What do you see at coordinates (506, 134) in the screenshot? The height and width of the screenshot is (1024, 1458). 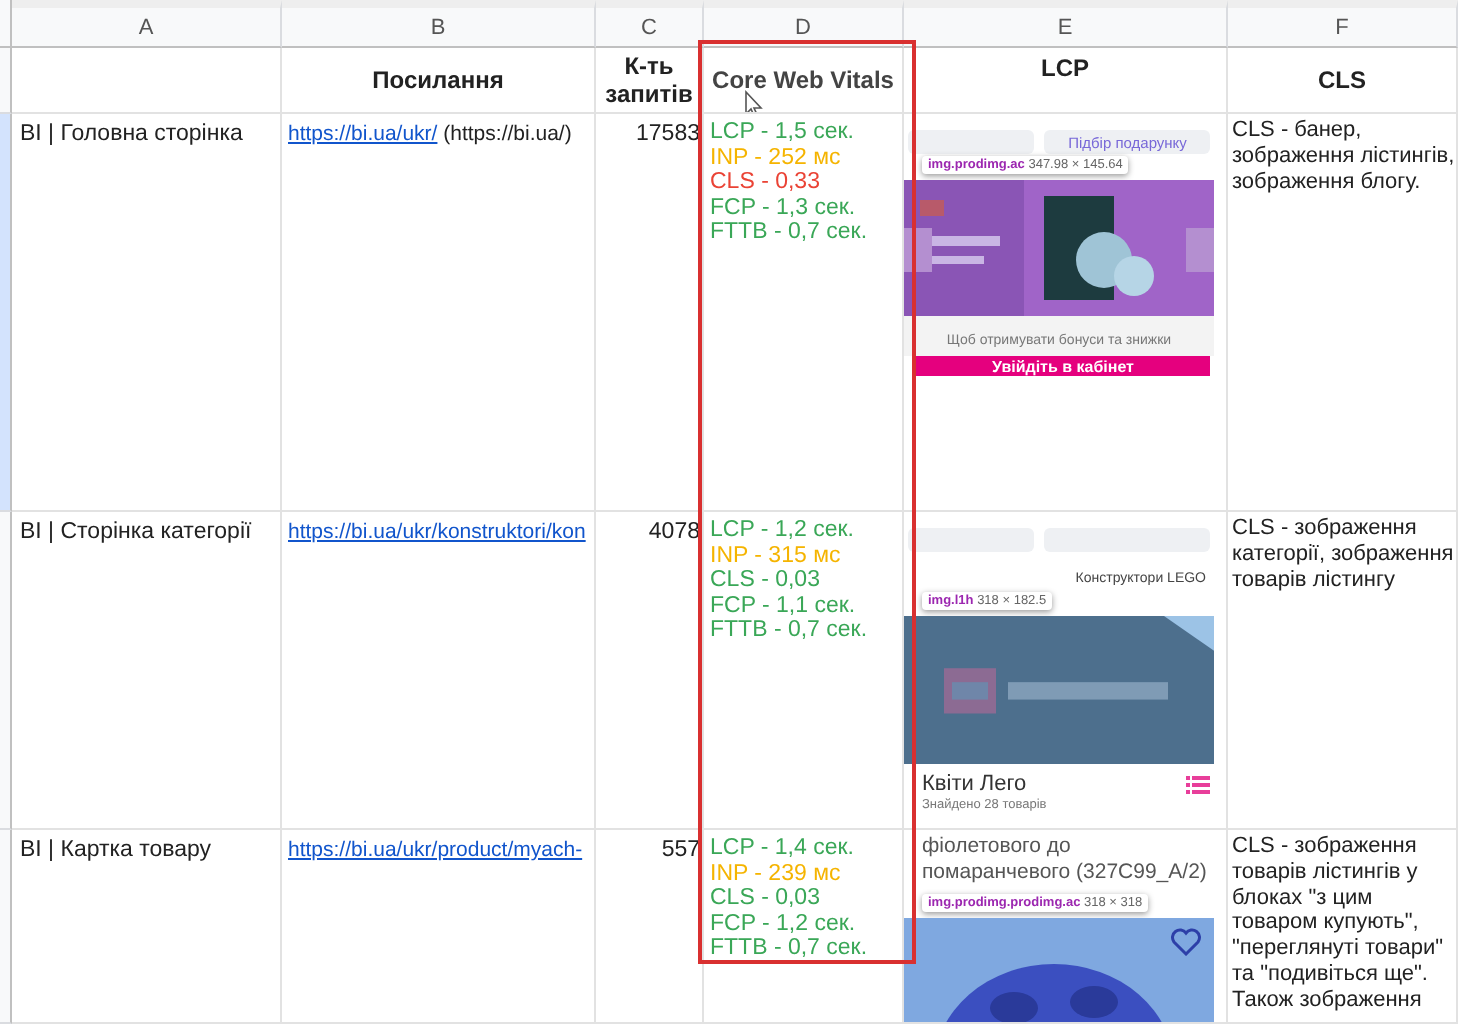 I see `url-note: (https://bi.ua/)` at bounding box center [506, 134].